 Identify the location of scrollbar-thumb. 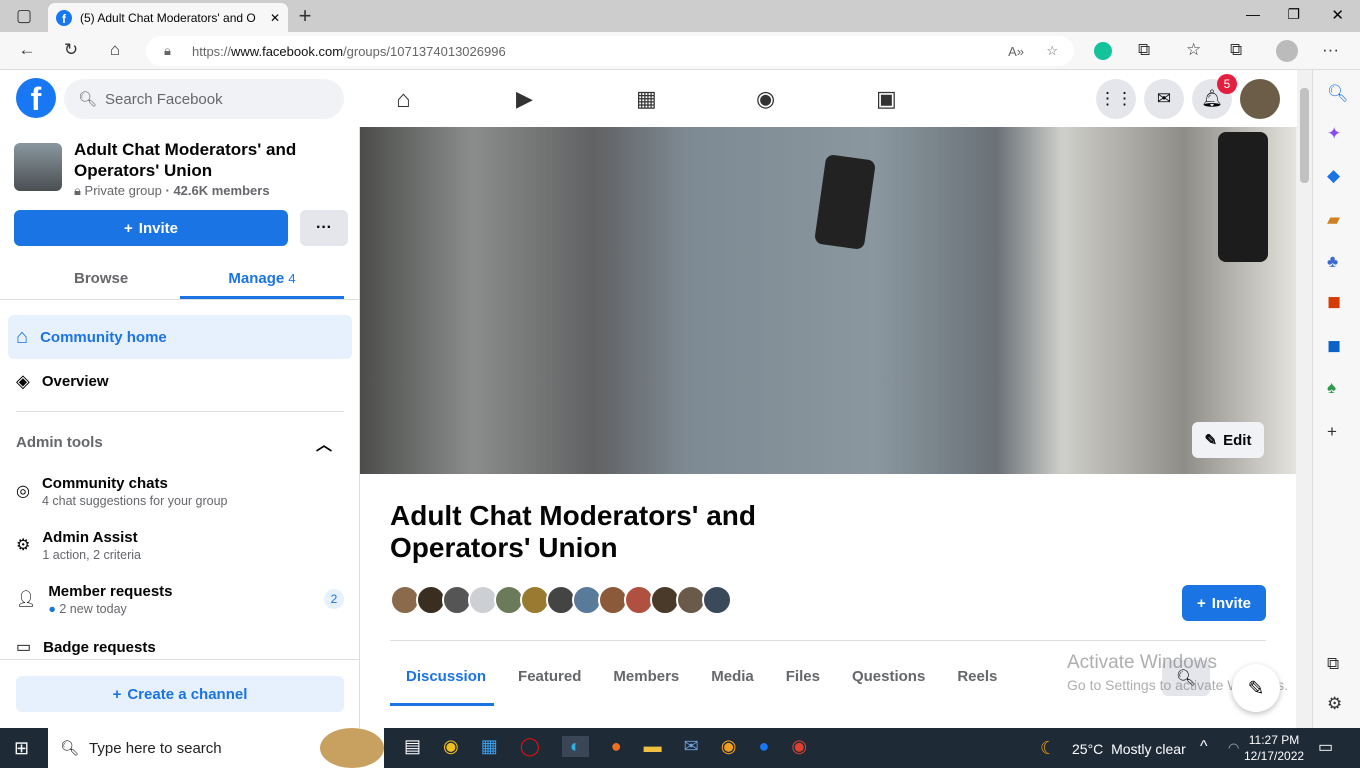
(1304, 135).